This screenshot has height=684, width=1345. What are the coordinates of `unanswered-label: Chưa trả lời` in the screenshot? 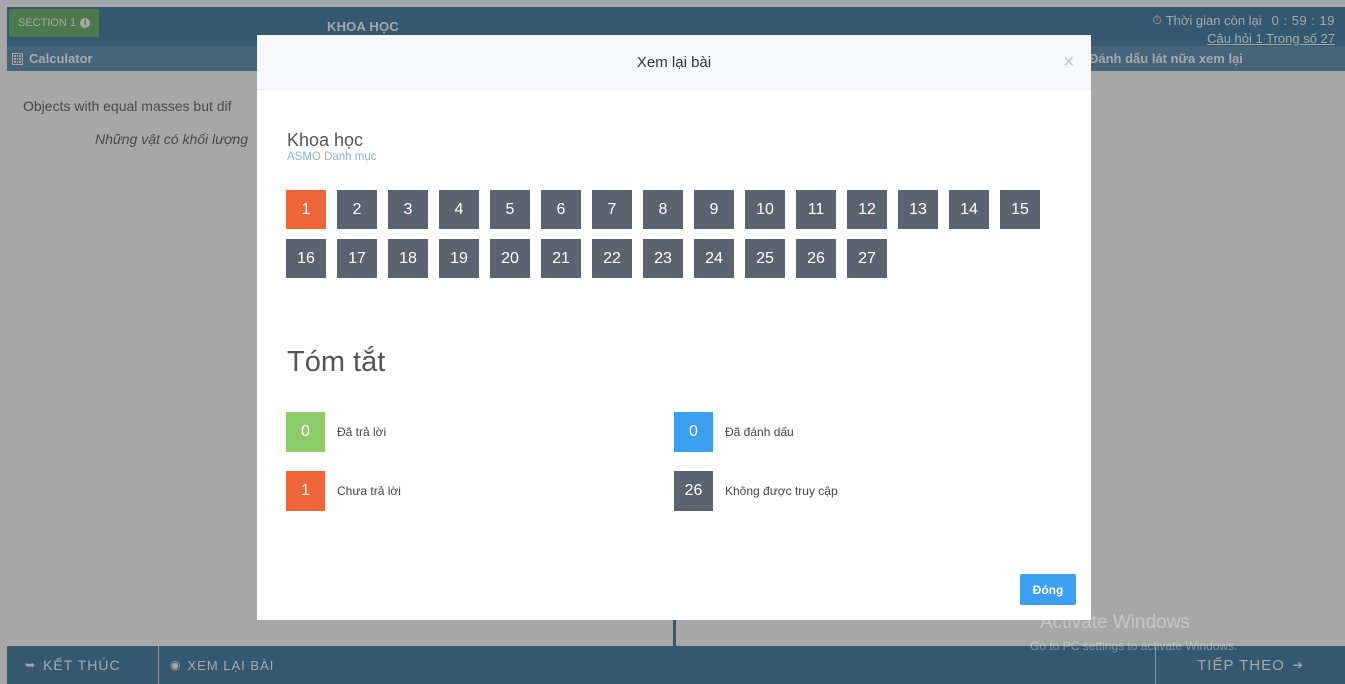 It's located at (369, 491).